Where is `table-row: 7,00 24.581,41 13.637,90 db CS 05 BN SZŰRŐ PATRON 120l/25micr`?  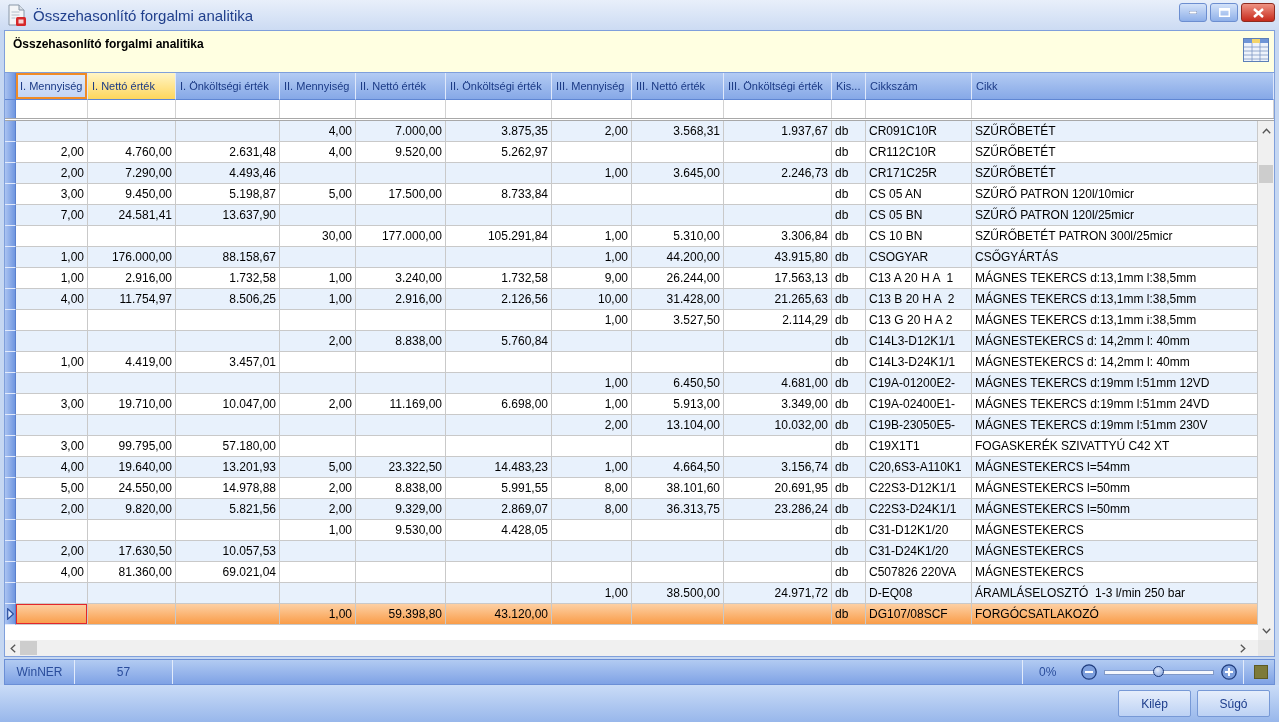 table-row: 7,00 24.581,41 13.637,90 db CS 05 BN SZŰRŐ PATRON 120l/25micr is located at coordinates (631, 215).